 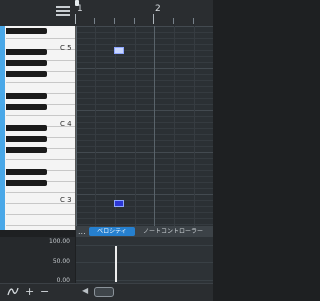 I want to click on velocity-scale-mid: 50.00, so click(x=61, y=261).